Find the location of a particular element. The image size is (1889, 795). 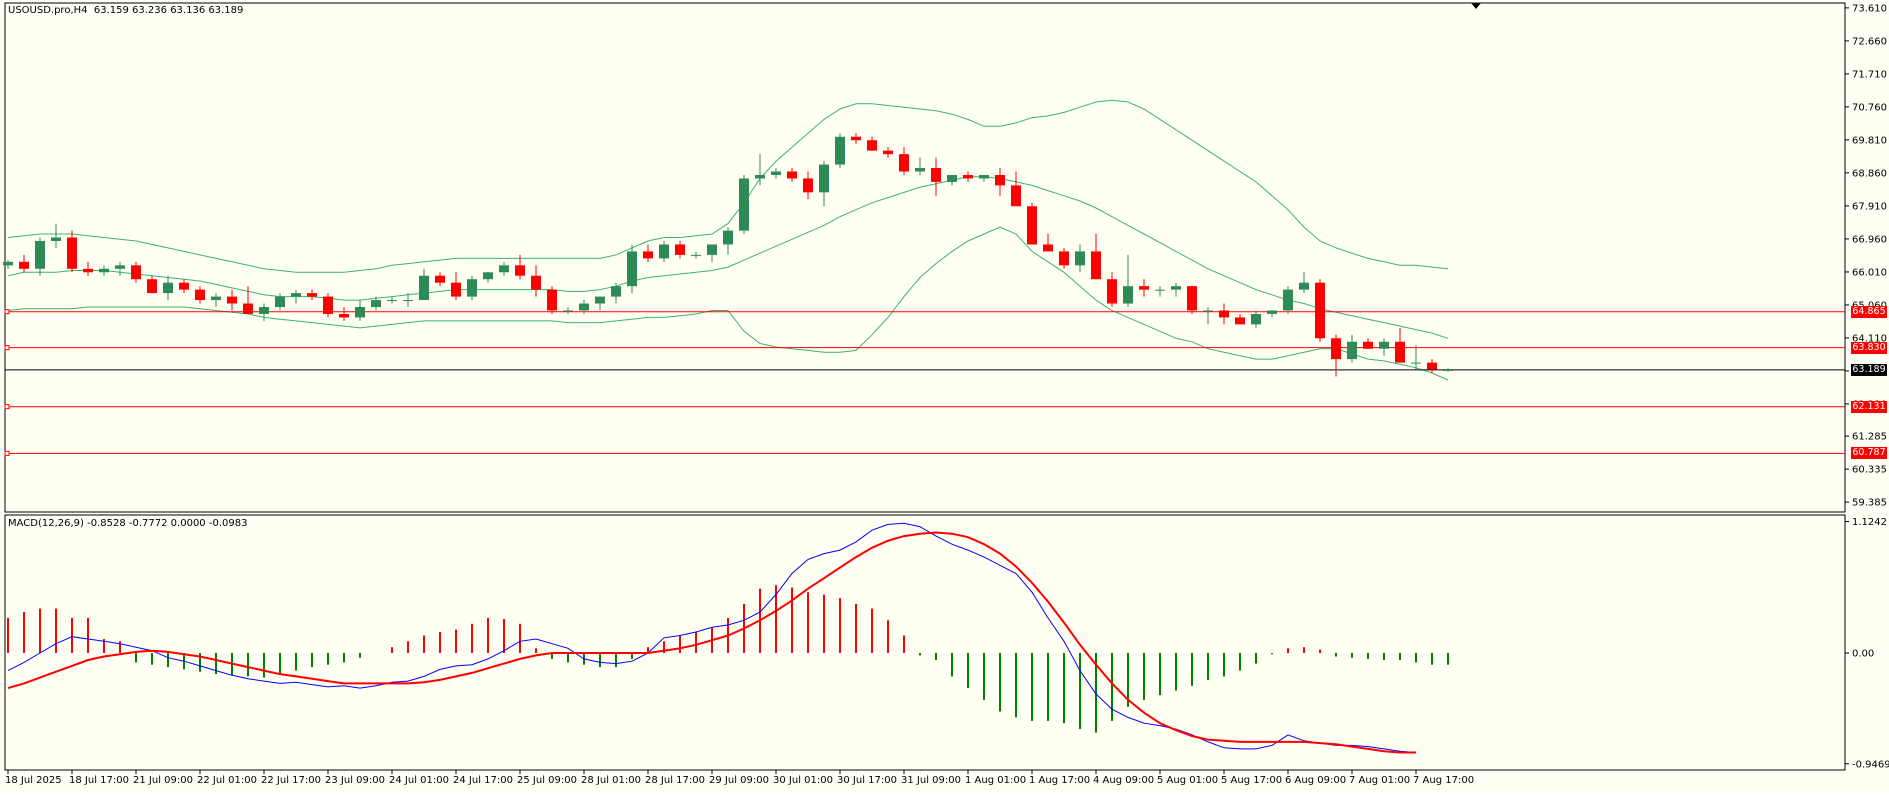

price-axis-label: 66.010 is located at coordinates (1869, 272).